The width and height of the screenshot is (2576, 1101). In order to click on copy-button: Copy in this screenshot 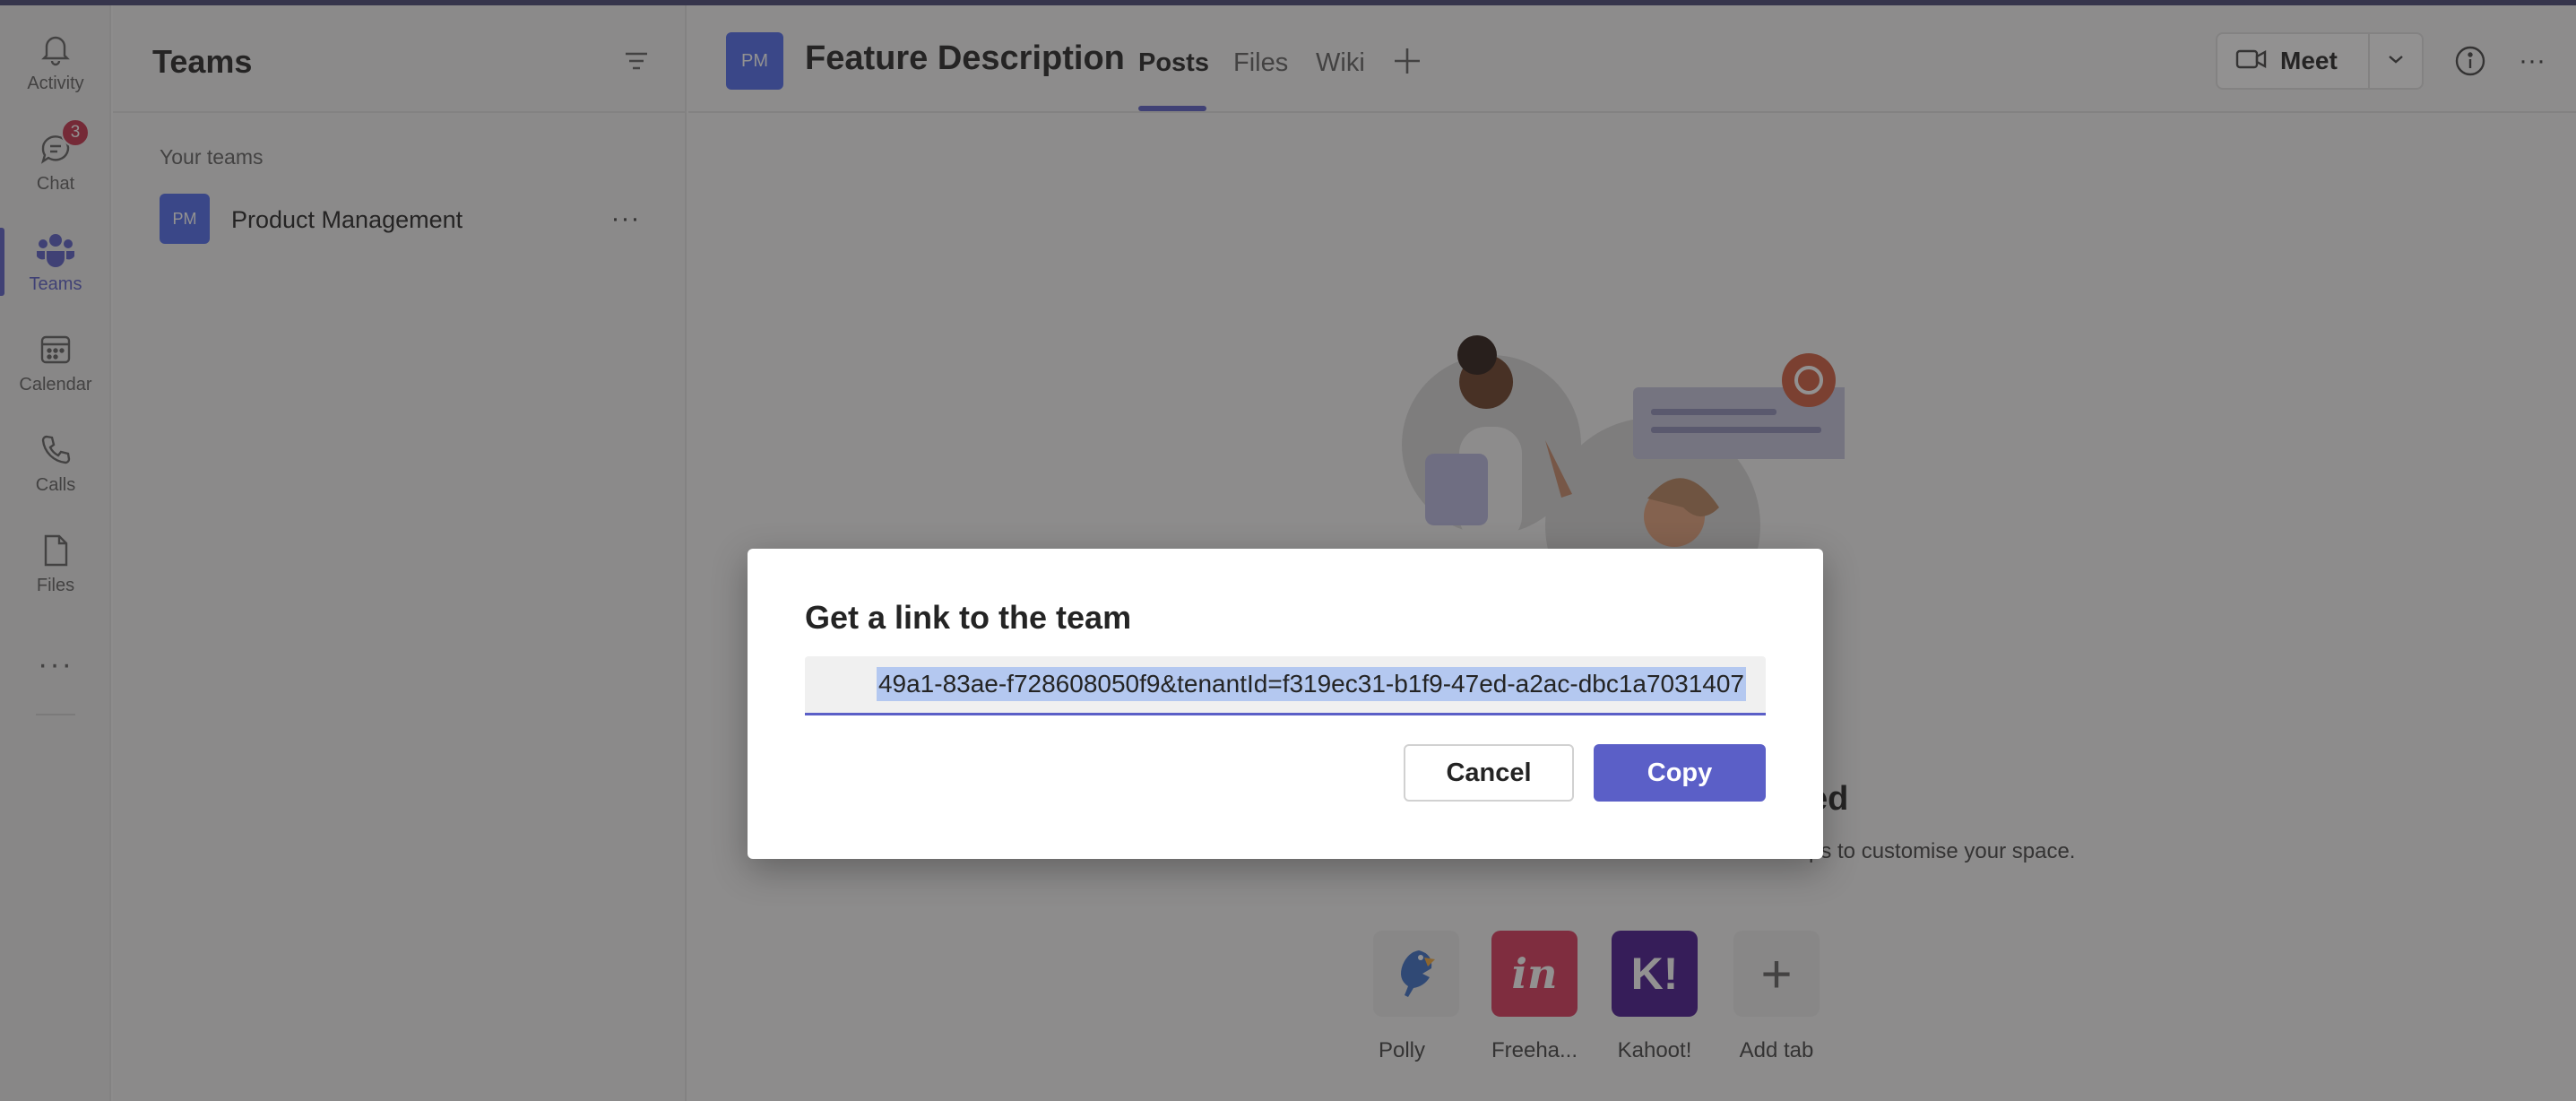, I will do `click(1680, 773)`.